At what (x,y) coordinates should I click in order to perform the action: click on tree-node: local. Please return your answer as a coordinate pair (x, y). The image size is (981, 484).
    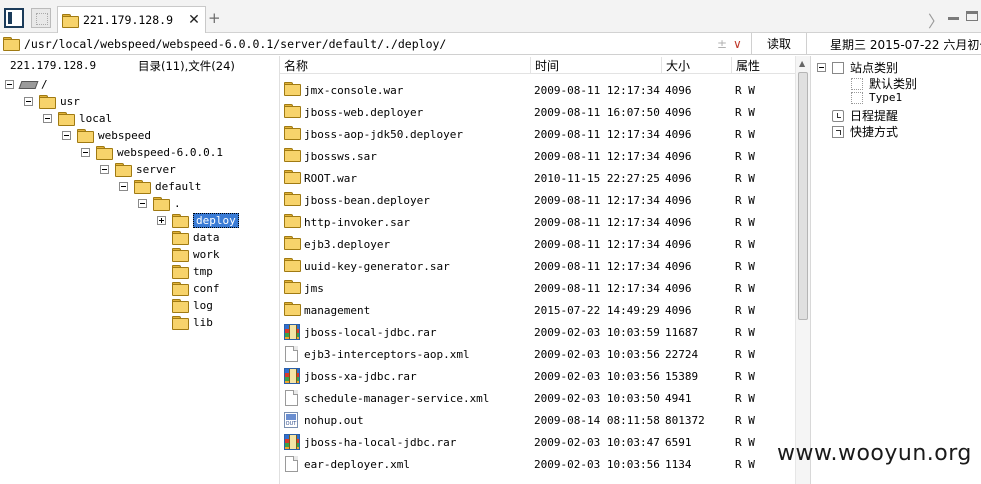
    Looking at the image, I should click on (77, 118).